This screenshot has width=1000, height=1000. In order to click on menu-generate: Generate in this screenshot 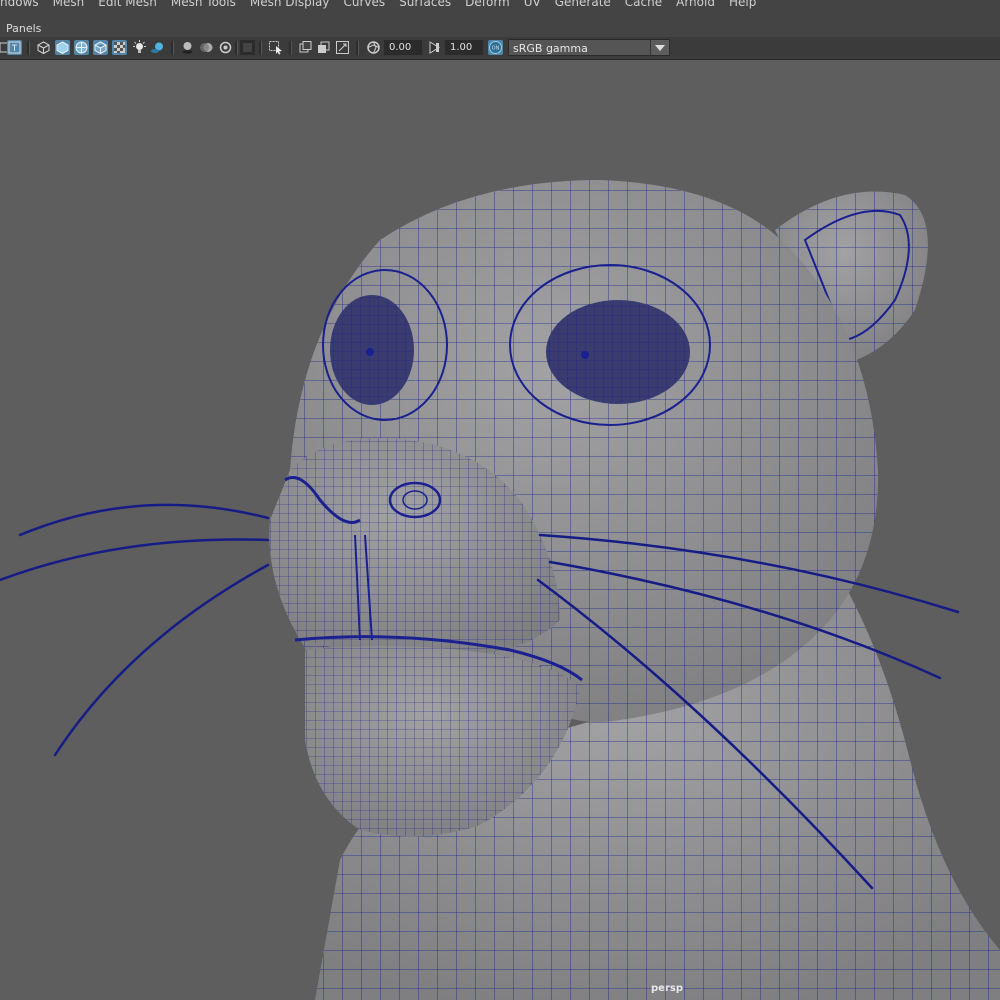, I will do `click(583, 4)`.